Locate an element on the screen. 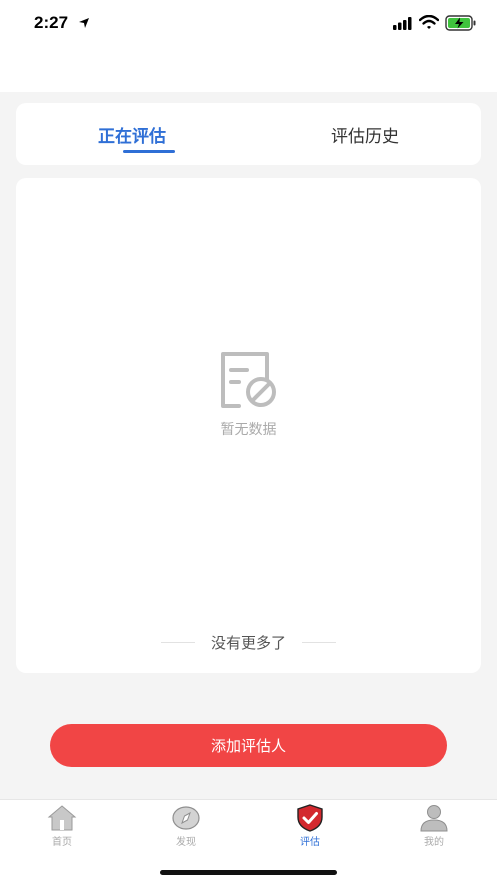  cellular-signal-icon is located at coordinates (402, 23).